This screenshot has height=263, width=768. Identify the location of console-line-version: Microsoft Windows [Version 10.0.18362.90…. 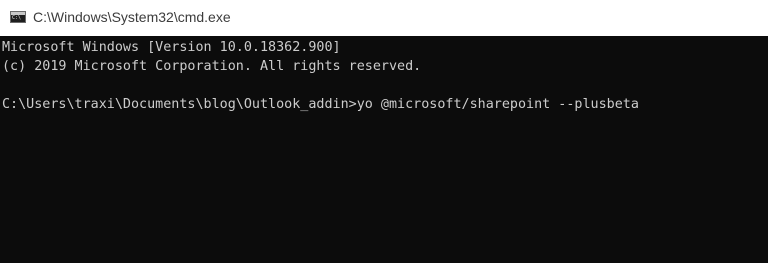
(171, 47).